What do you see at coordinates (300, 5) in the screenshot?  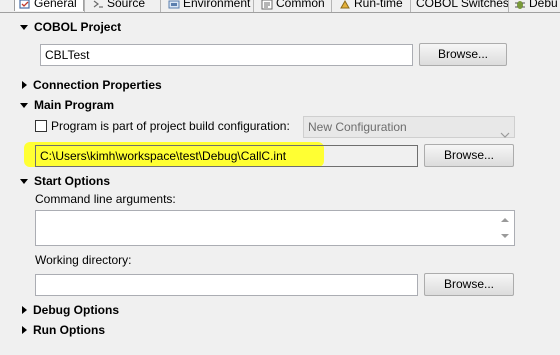 I see `tab-label: Common` at bounding box center [300, 5].